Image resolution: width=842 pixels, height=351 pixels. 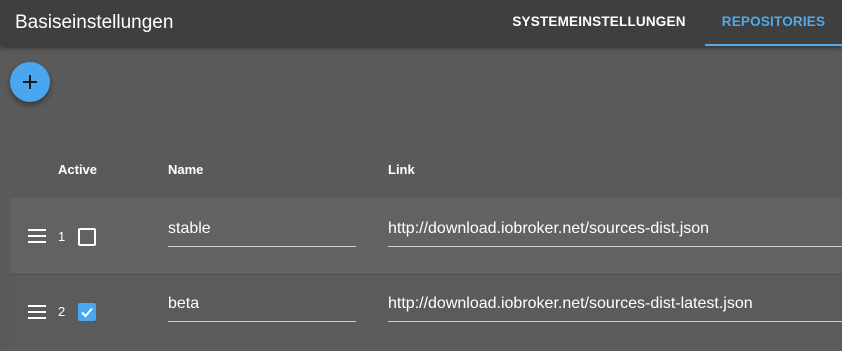 What do you see at coordinates (773, 45) in the screenshot?
I see `active-tab-indicator` at bounding box center [773, 45].